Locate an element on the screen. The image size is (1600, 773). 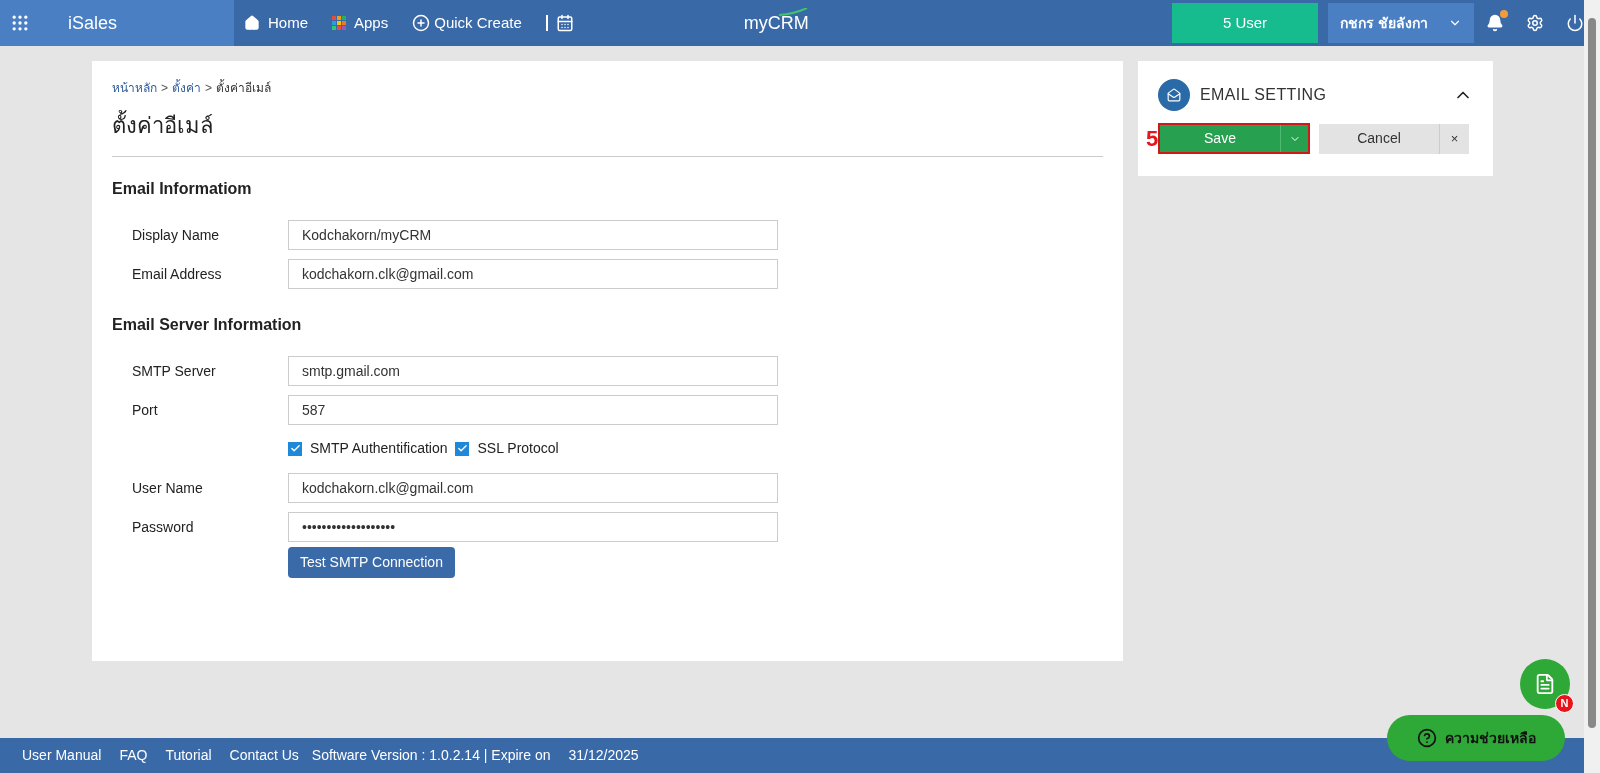
apps-icon is located at coordinates (339, 23).